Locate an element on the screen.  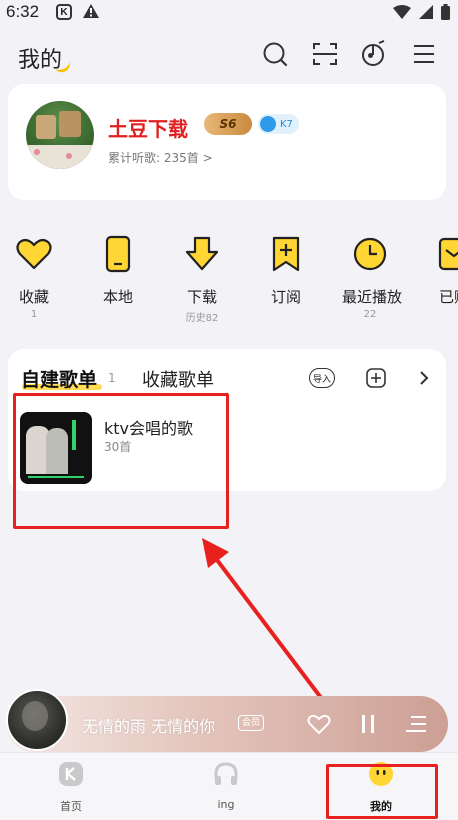
nav-home-label: 首页 is located at coordinates (71, 806).